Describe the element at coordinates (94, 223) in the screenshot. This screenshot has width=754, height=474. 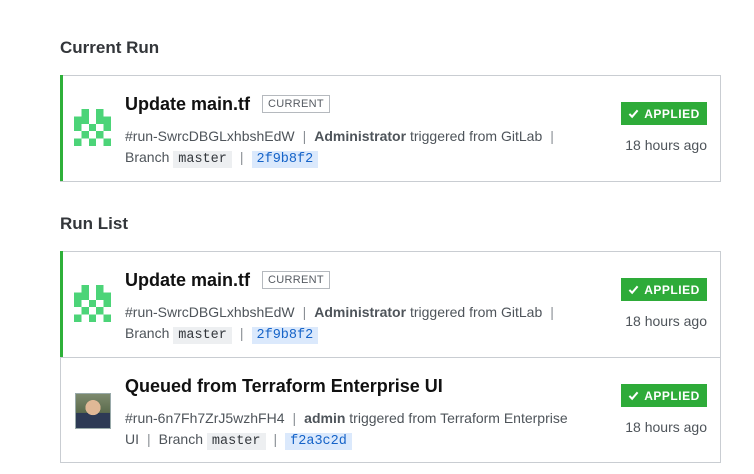
I see `run-list-heading: Run List` at that location.